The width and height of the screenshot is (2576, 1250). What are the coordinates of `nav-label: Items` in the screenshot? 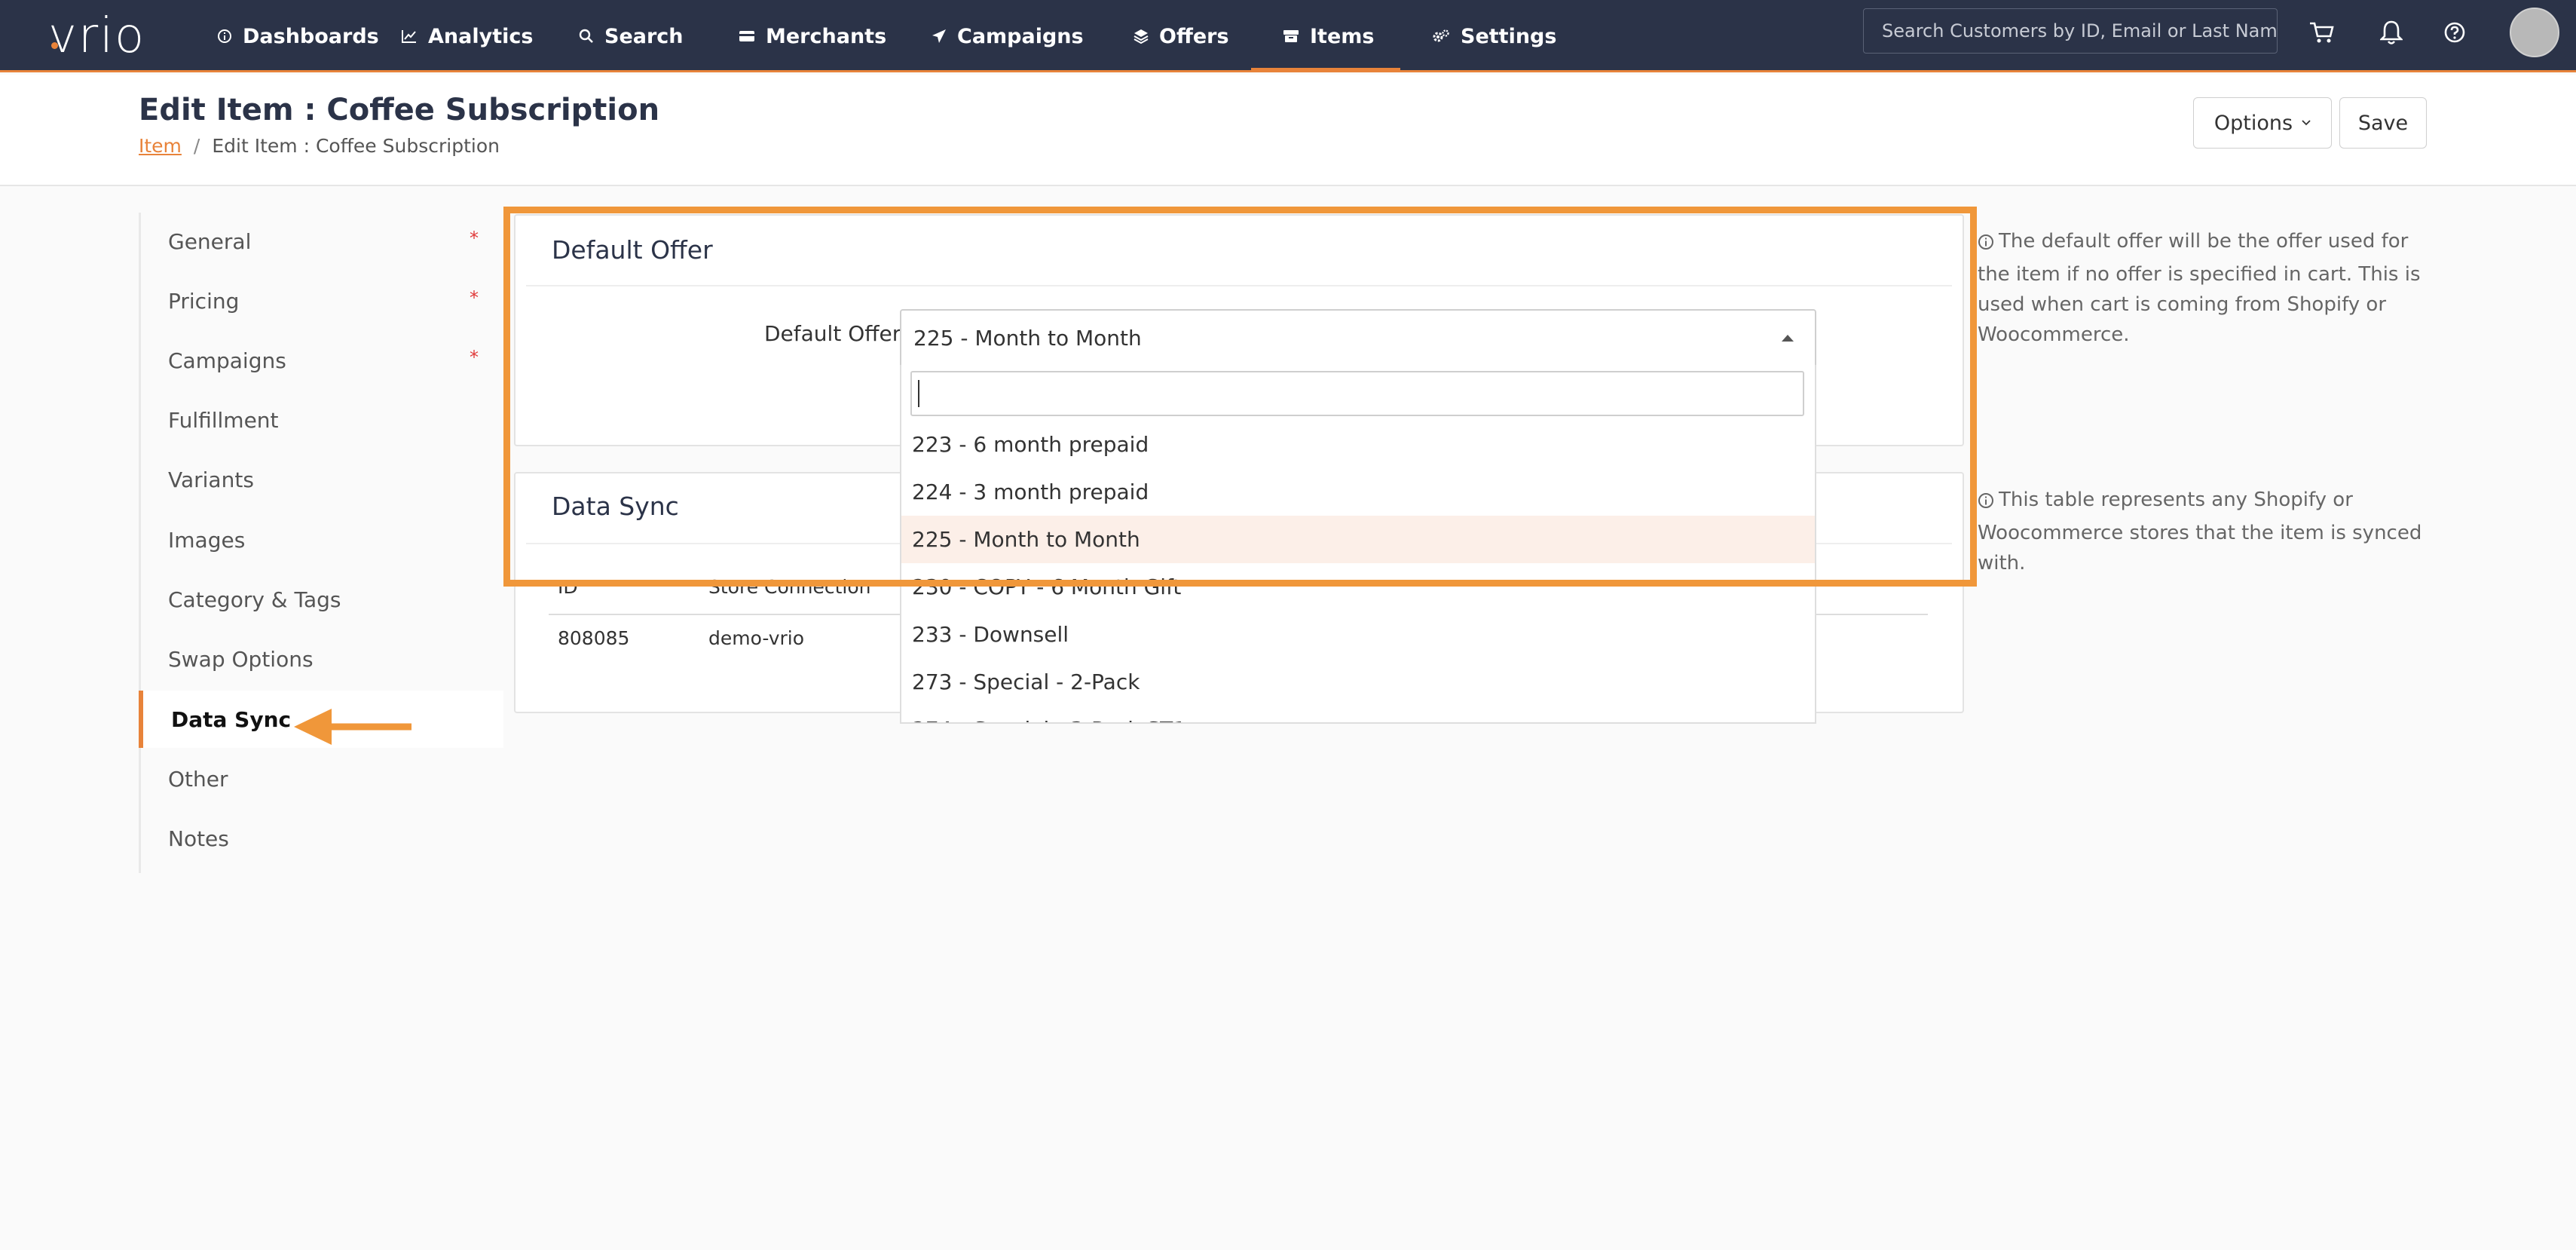 It's located at (1342, 36).